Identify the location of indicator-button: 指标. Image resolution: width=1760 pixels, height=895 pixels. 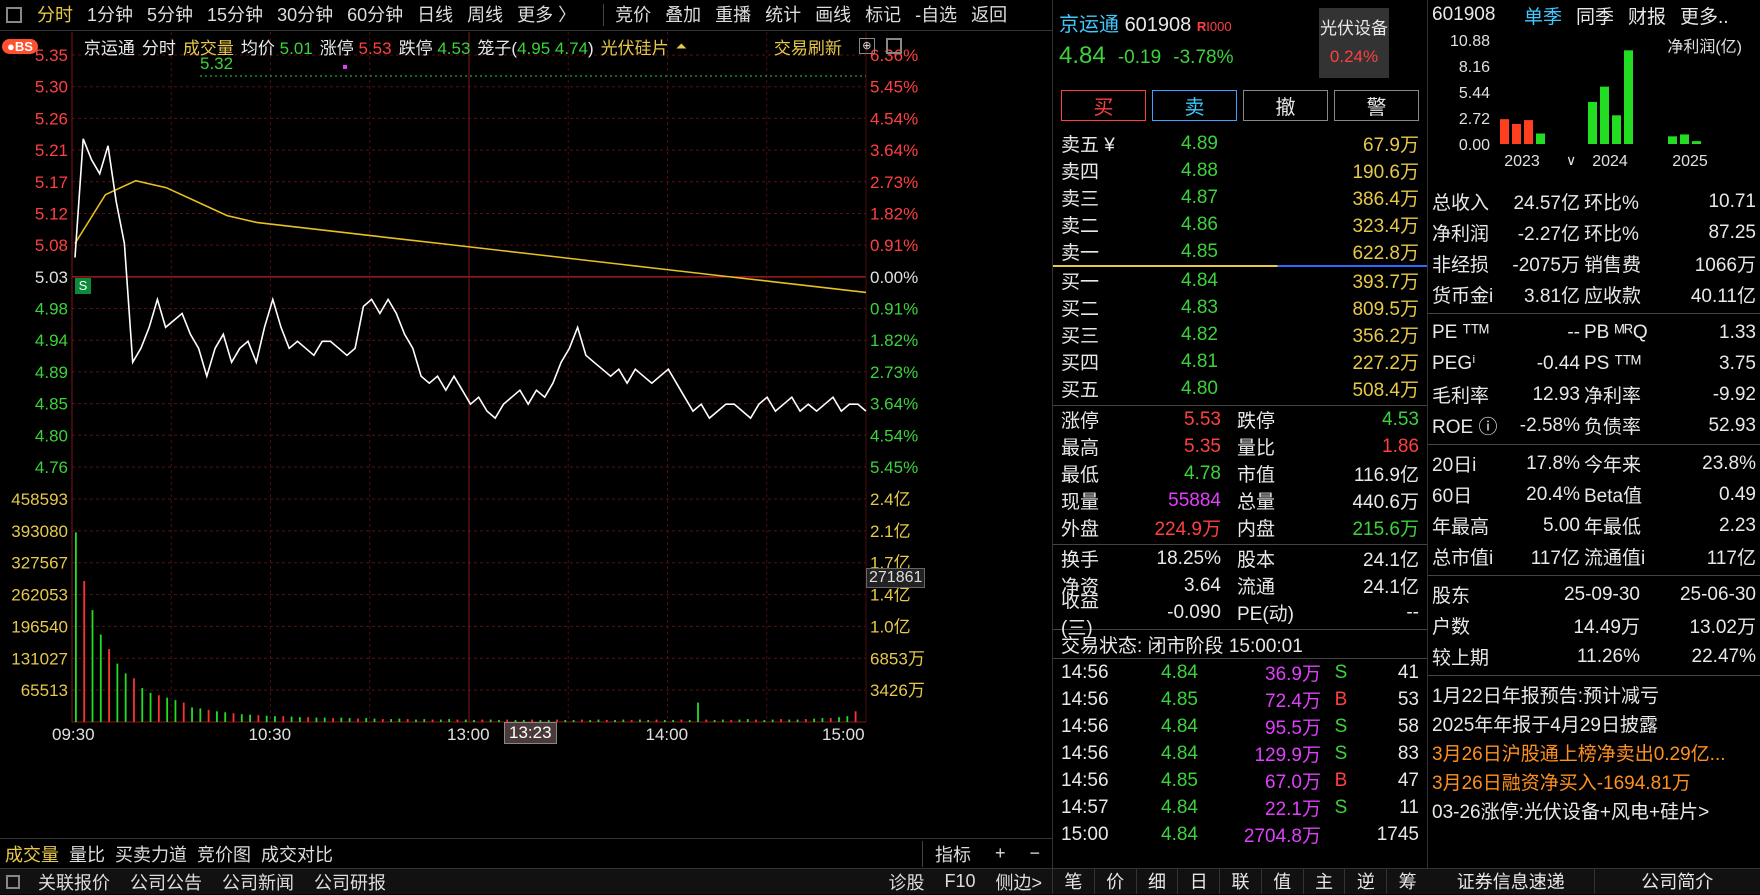
(952, 854).